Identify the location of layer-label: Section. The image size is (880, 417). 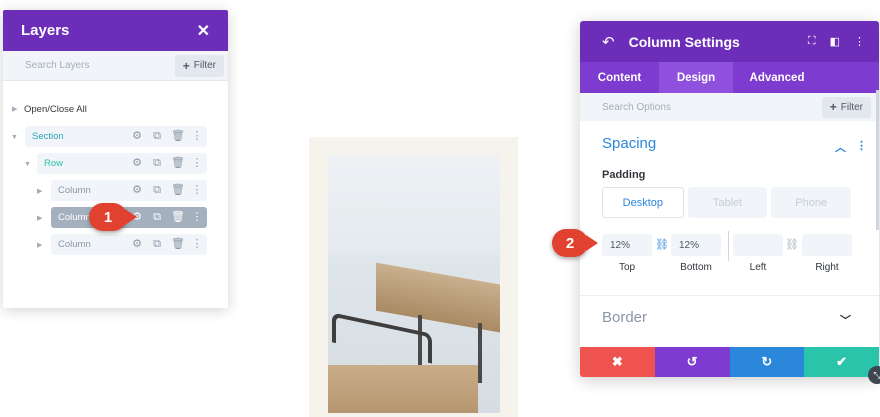
(48, 136).